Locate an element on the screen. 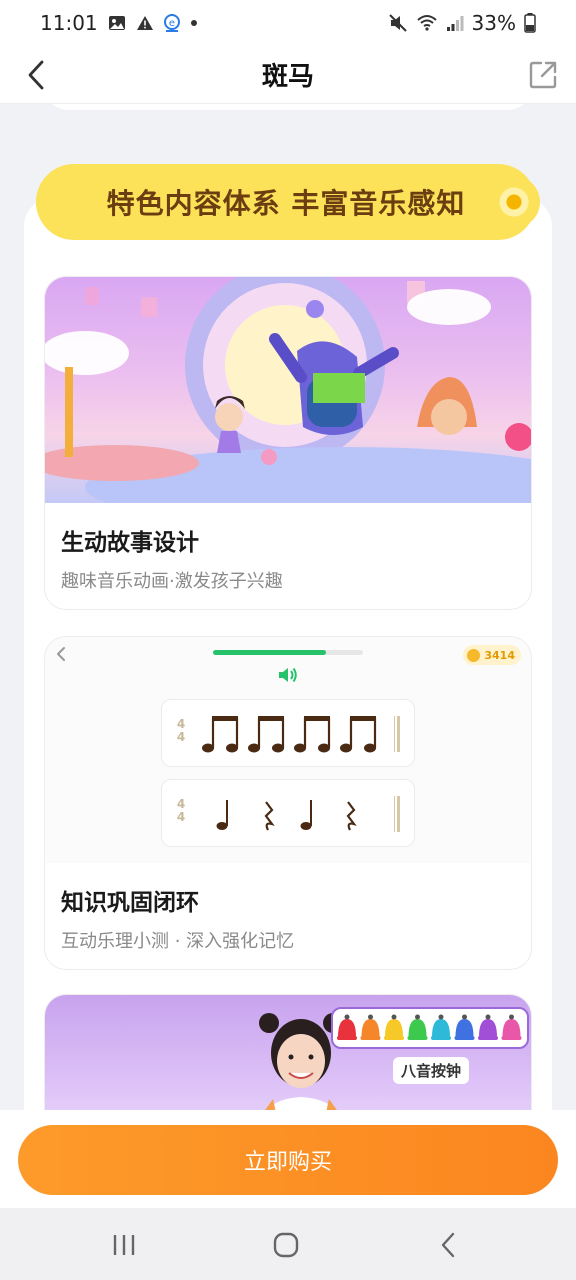  bells-row is located at coordinates (429, 1027).